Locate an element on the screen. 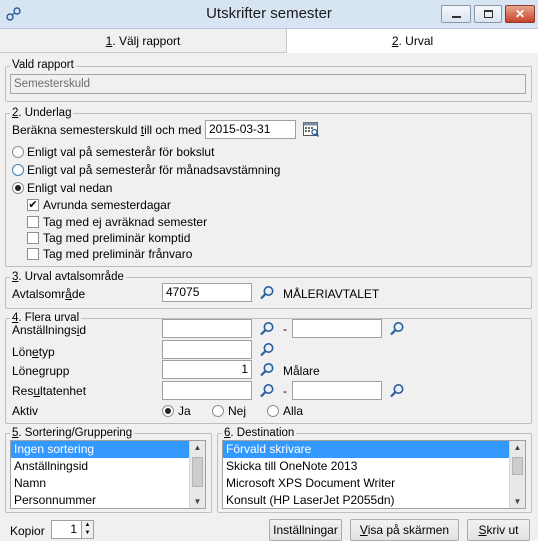 Image resolution: width=538 pixels, height=541 pixels. check-ej-avraknad-label: Tag med ej avräknad semester is located at coordinates (125, 222).